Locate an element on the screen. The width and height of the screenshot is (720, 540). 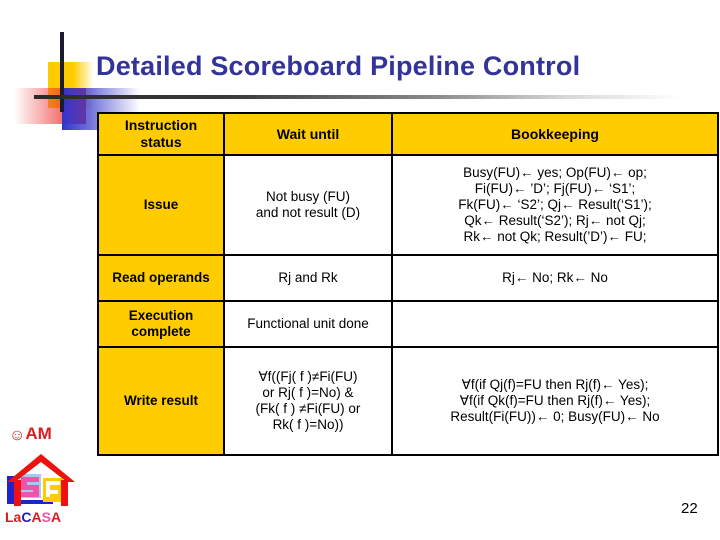
vertical-rule-decoration is located at coordinates (62, 72).